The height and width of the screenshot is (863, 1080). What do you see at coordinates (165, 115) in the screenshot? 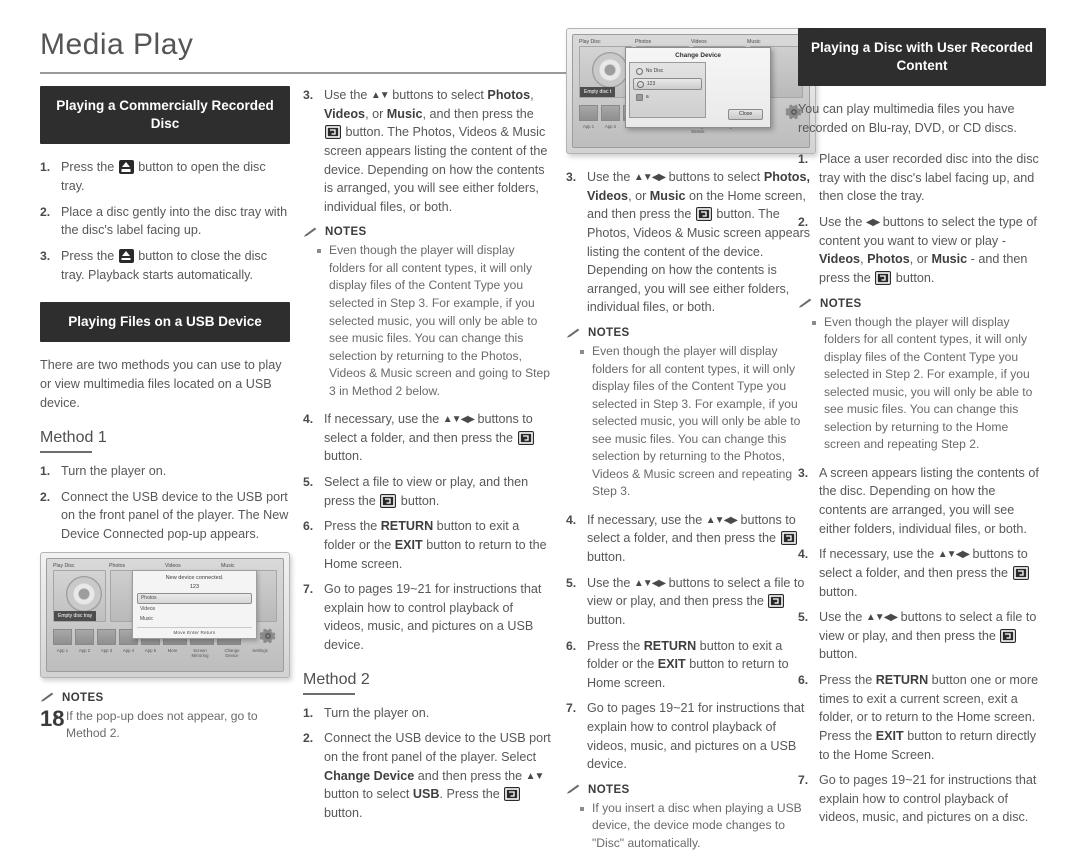
I see `section-header-commercial-disc: Playing a Commercially Recorded Disc` at bounding box center [165, 115].